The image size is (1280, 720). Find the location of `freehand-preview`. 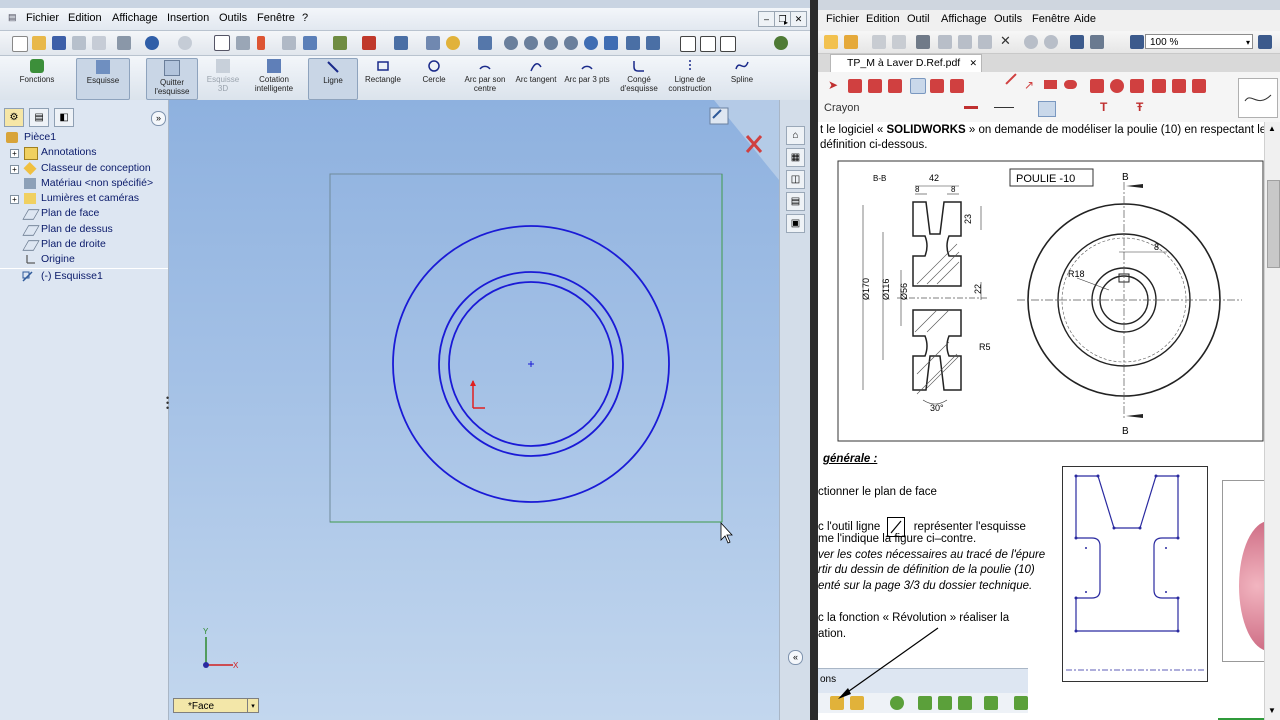

freehand-preview is located at coordinates (1258, 98).